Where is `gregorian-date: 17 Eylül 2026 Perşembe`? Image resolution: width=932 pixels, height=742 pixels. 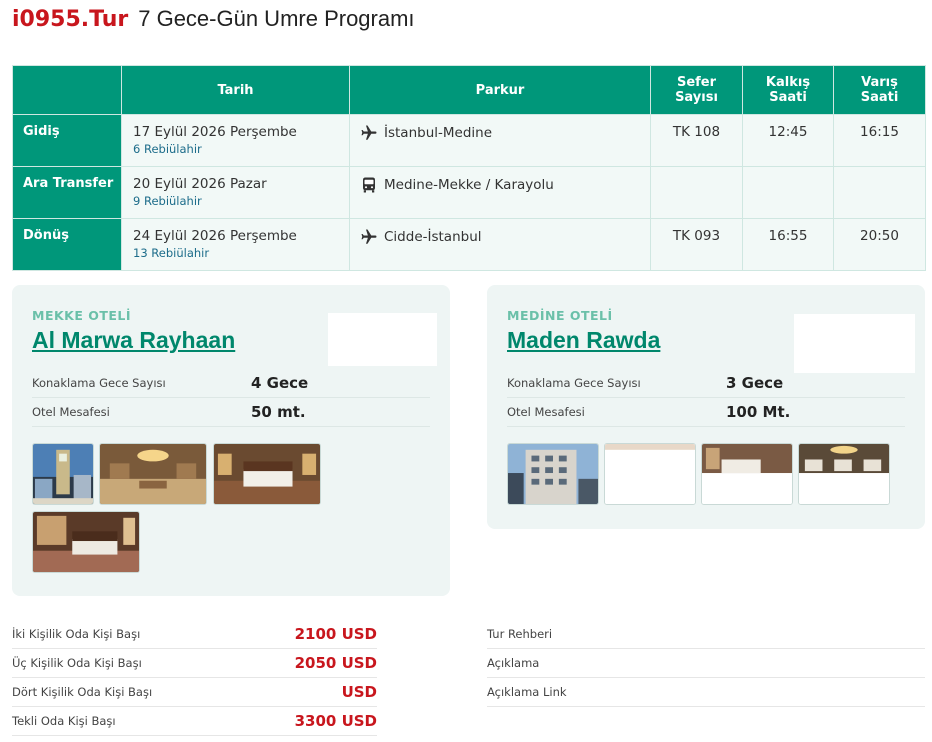 gregorian-date: 17 Eylül 2026 Perşembe is located at coordinates (215, 132).